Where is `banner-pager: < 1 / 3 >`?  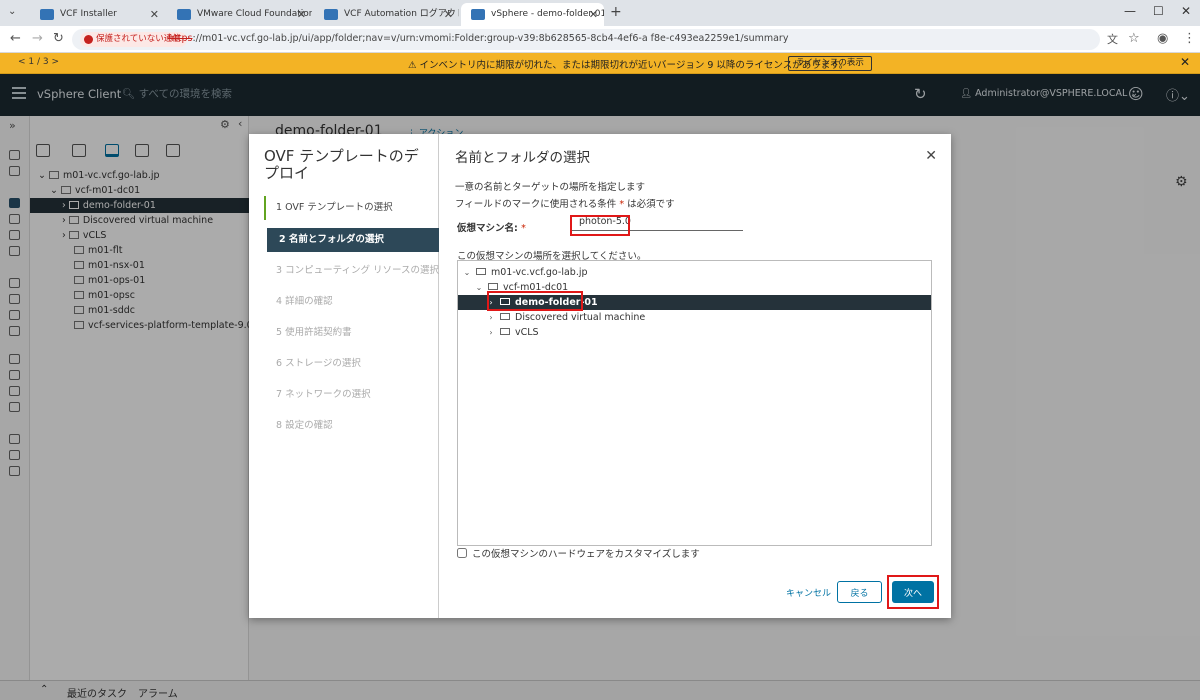 banner-pager: < 1 / 3 > is located at coordinates (38, 62).